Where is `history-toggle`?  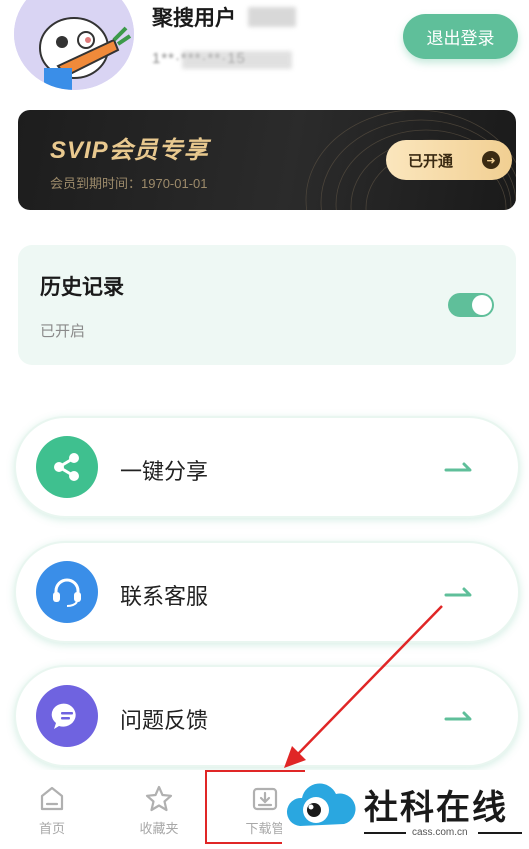 history-toggle is located at coordinates (471, 305).